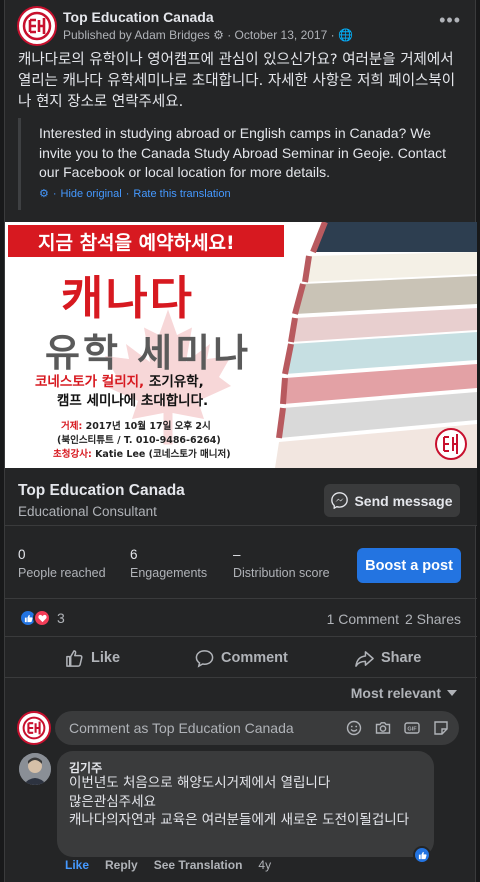  What do you see at coordinates (409, 565) in the screenshot?
I see `boost-post-button: Boost a post` at bounding box center [409, 565].